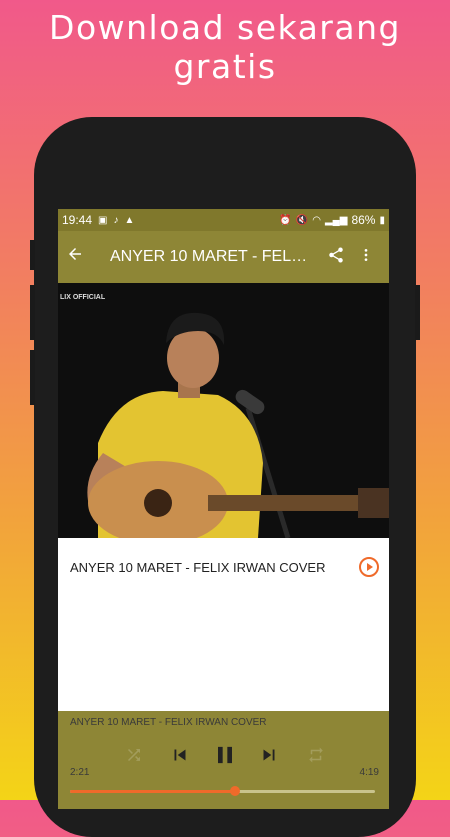  I want to click on seek-bar, so click(222, 791).